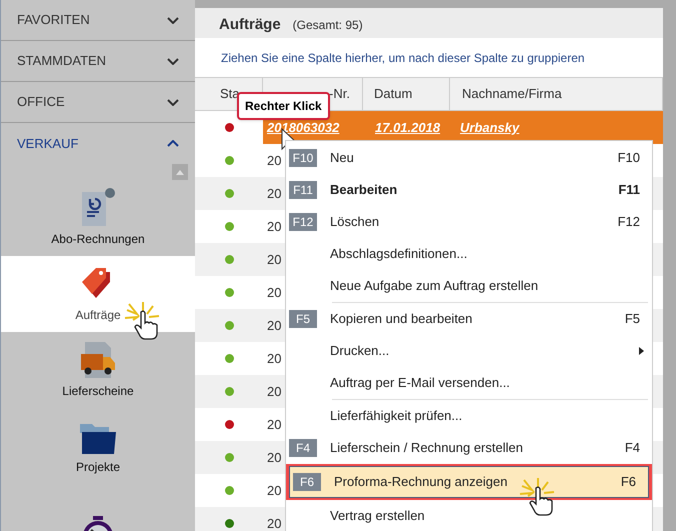 Image resolution: width=676 pixels, height=531 pixels. I want to click on header-bar: Aufträge (Gesamt: 95), so click(429, 23).